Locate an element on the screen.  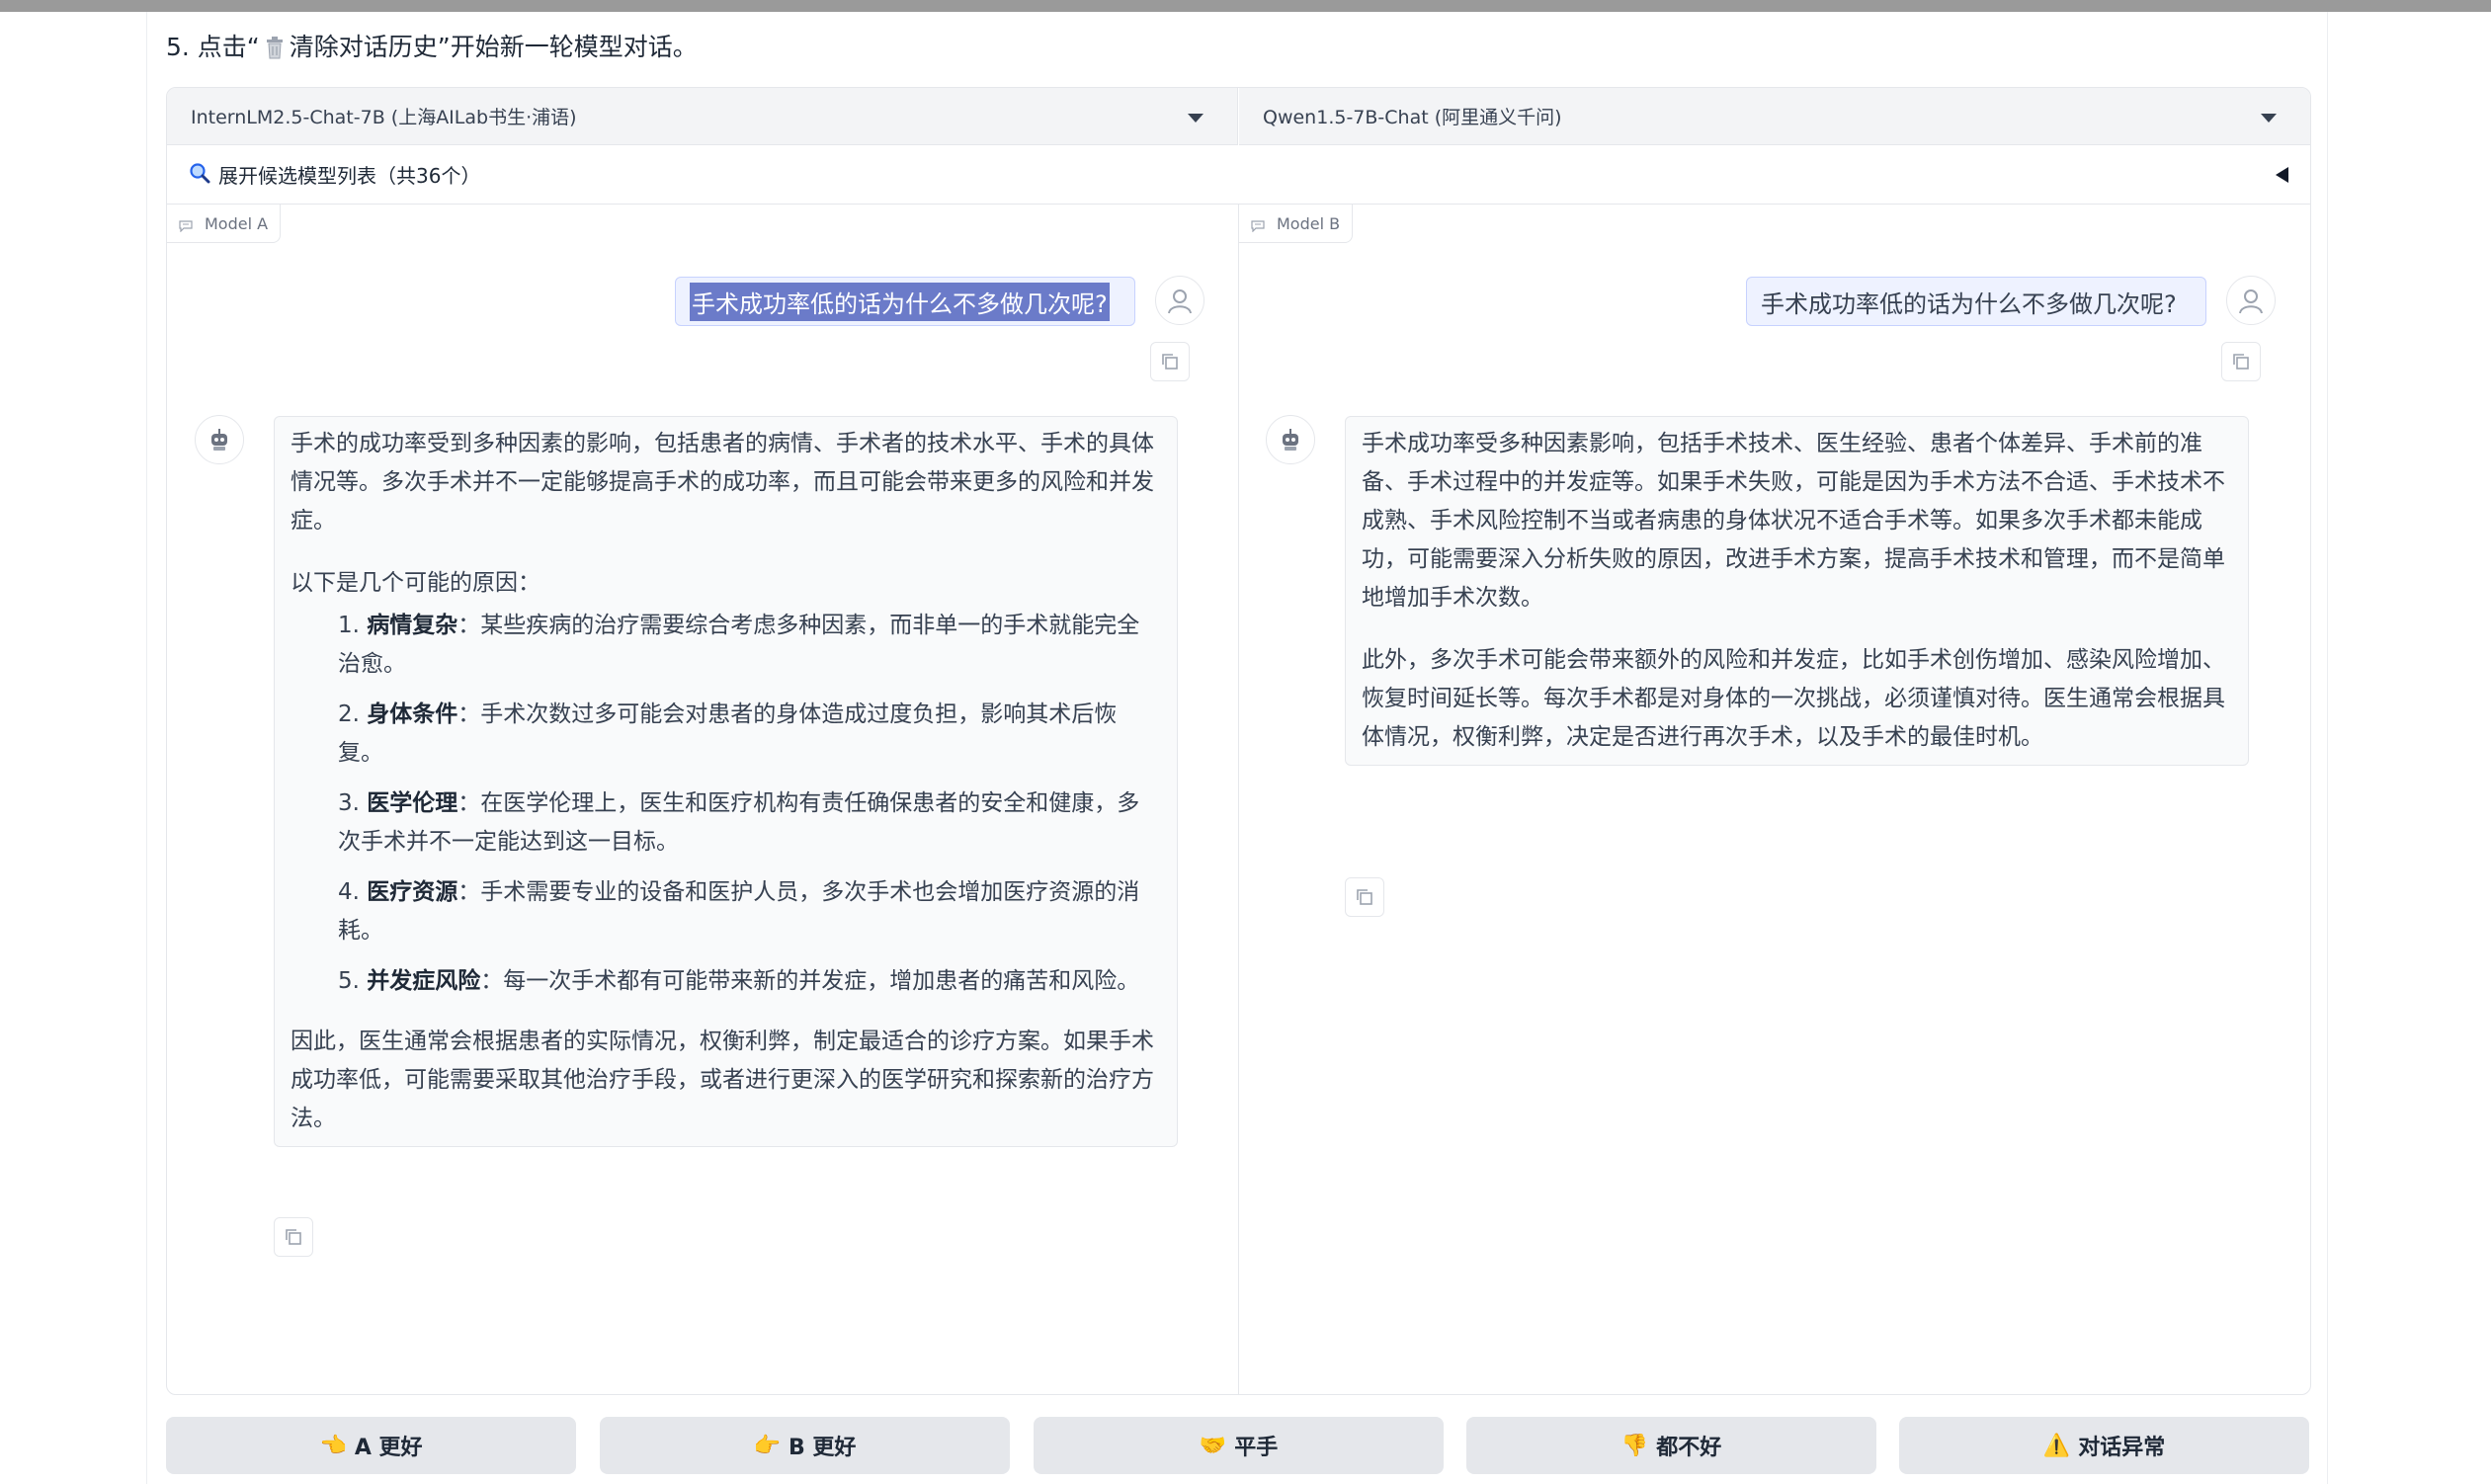
list-item: 5. 并发症风险：每一次手术都有可能带来新的并发症，增加患者的痛苦和风险。 is located at coordinates (739, 981).